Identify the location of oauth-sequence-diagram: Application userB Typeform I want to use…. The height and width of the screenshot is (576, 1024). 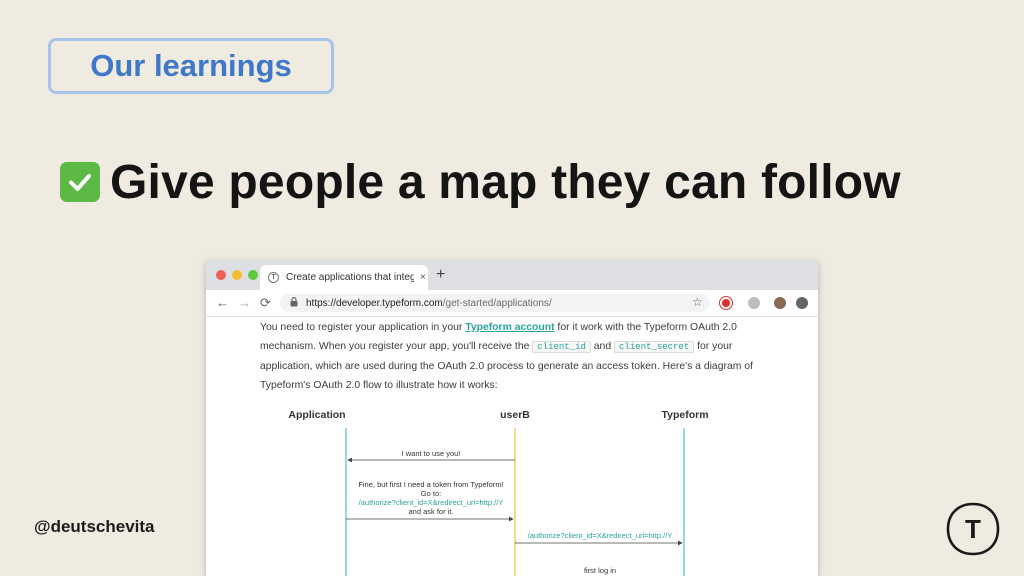
(498, 492).